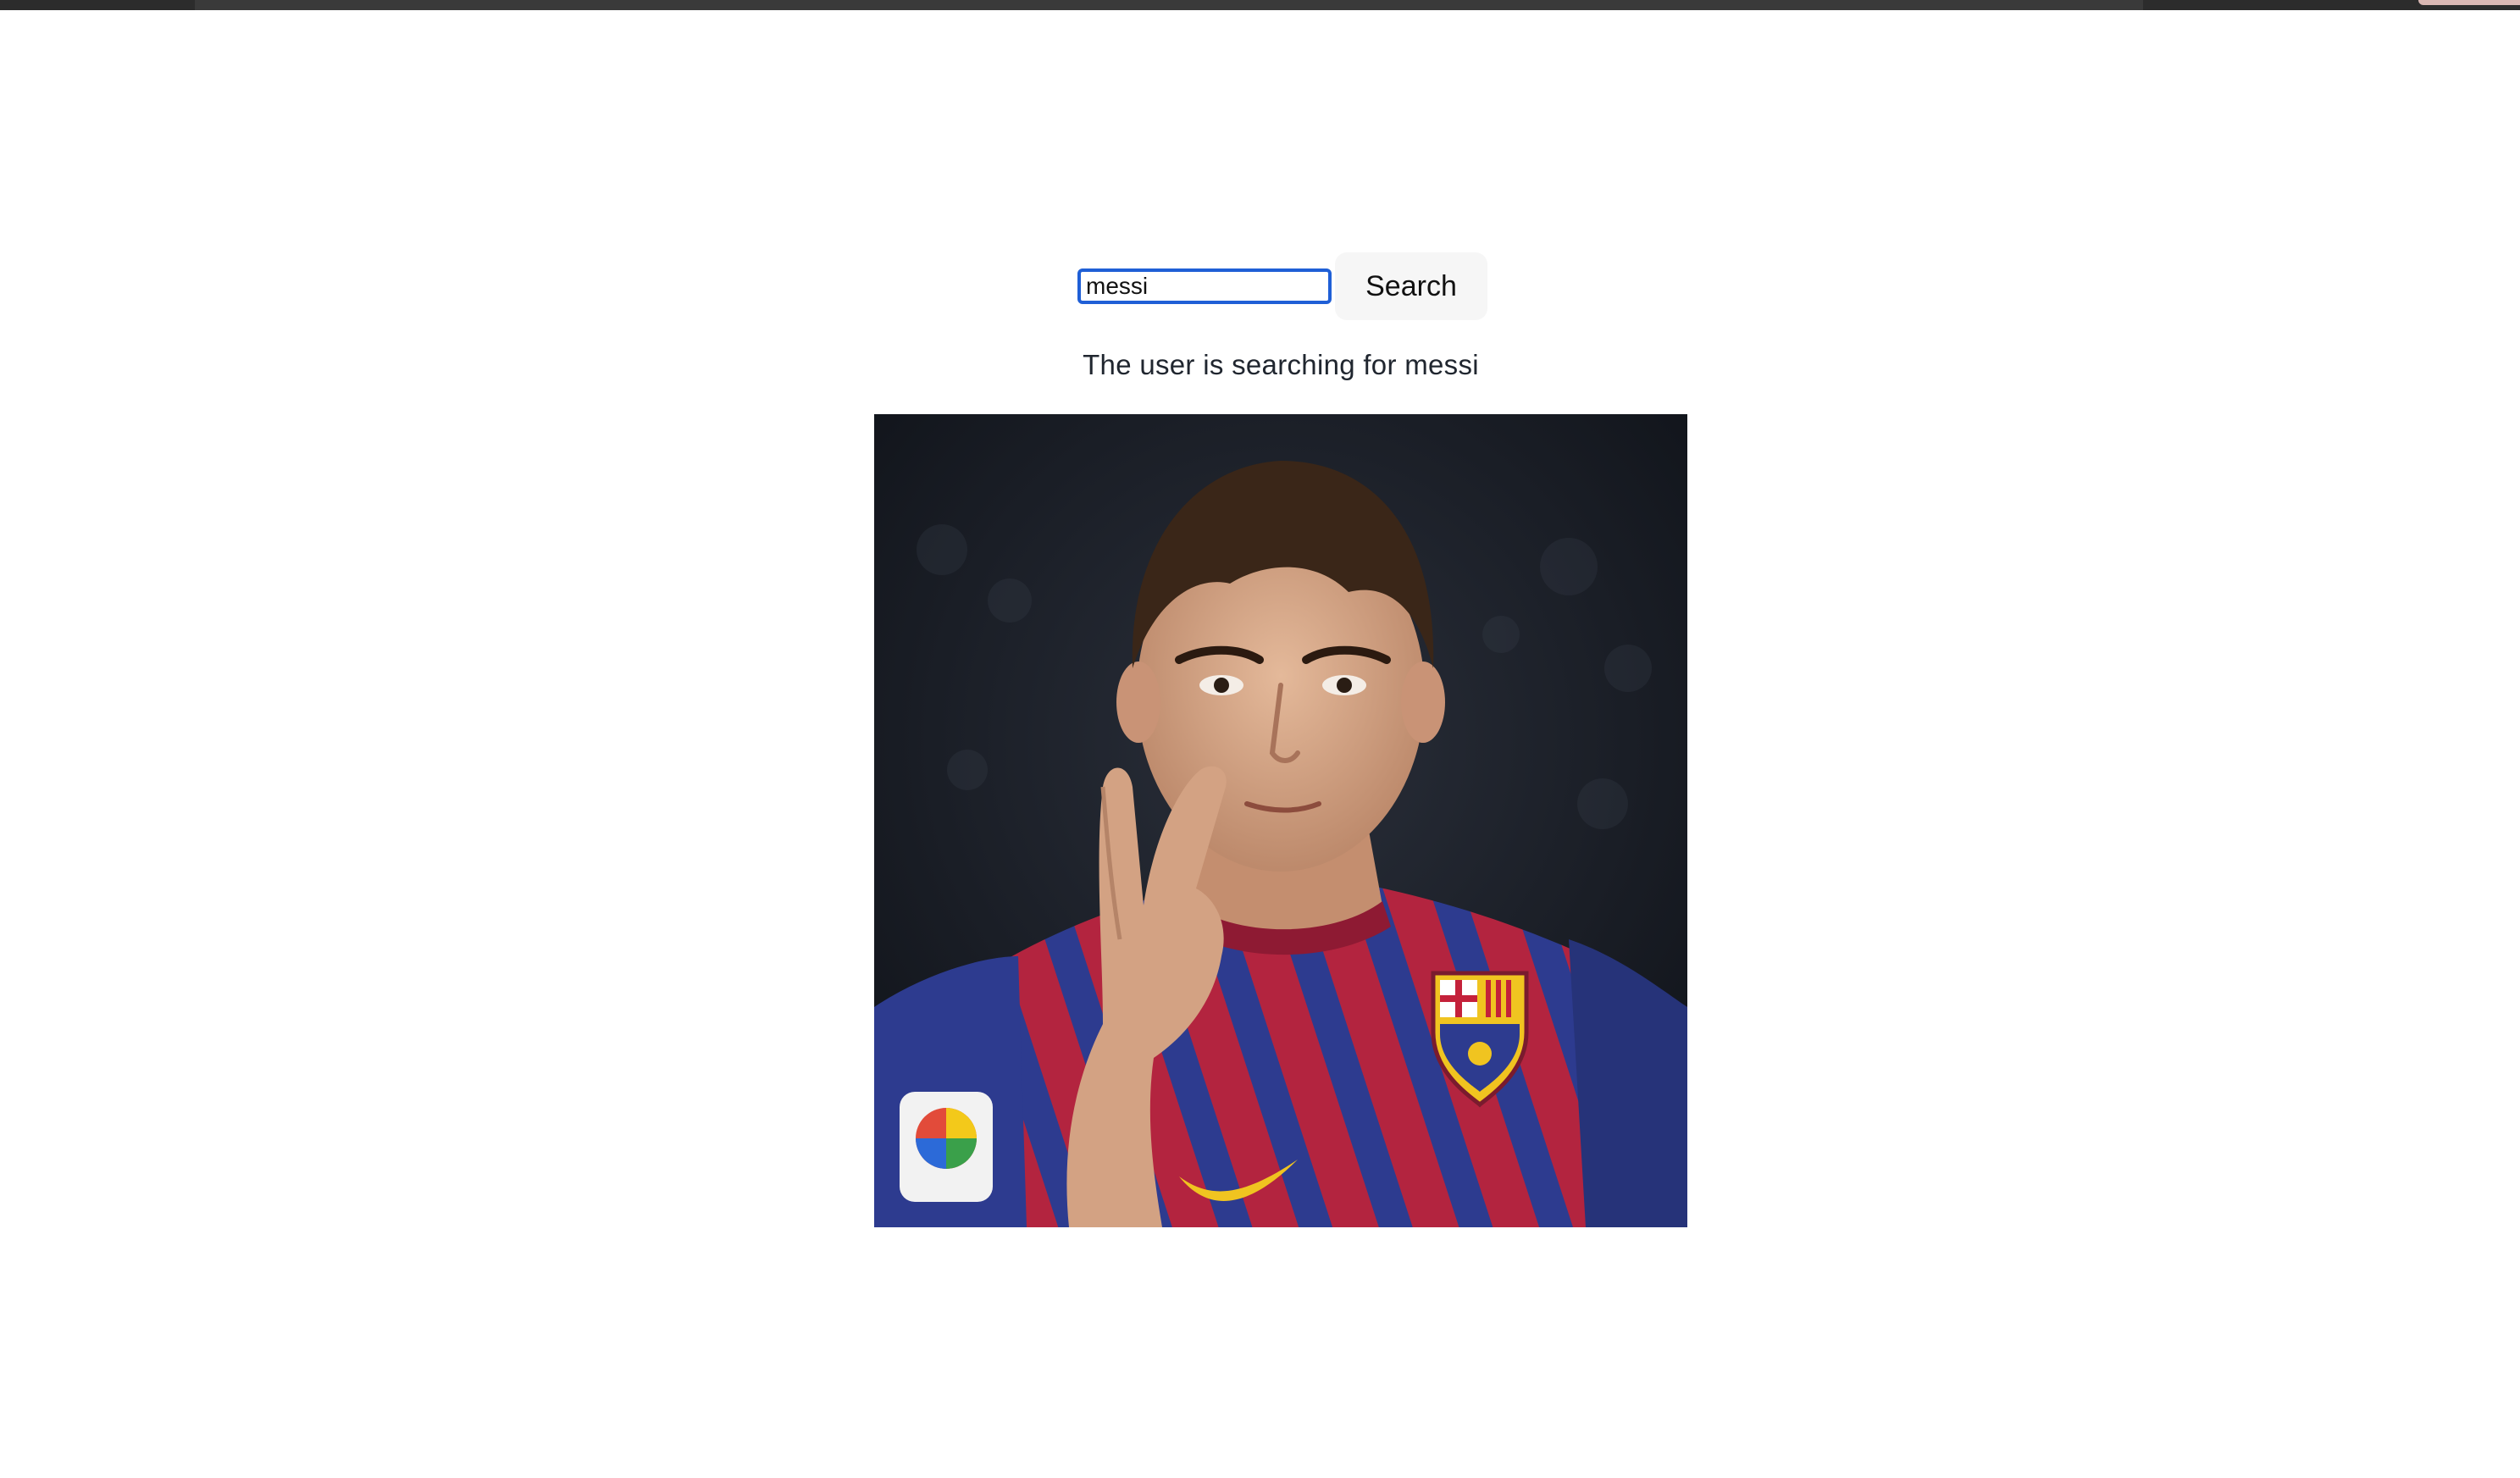 The image size is (2520, 1478). What do you see at coordinates (2469, 2) in the screenshot?
I see `browser-corner-badge` at bounding box center [2469, 2].